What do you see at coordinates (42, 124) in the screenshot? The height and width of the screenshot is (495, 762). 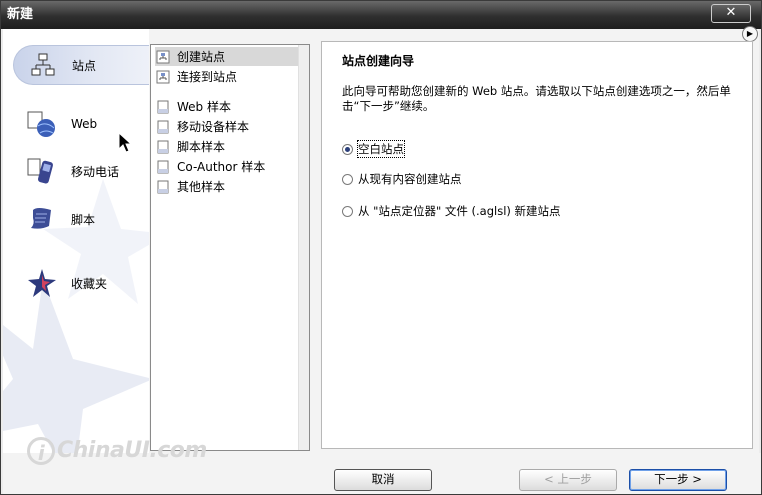 I see `web-globe-icon` at bounding box center [42, 124].